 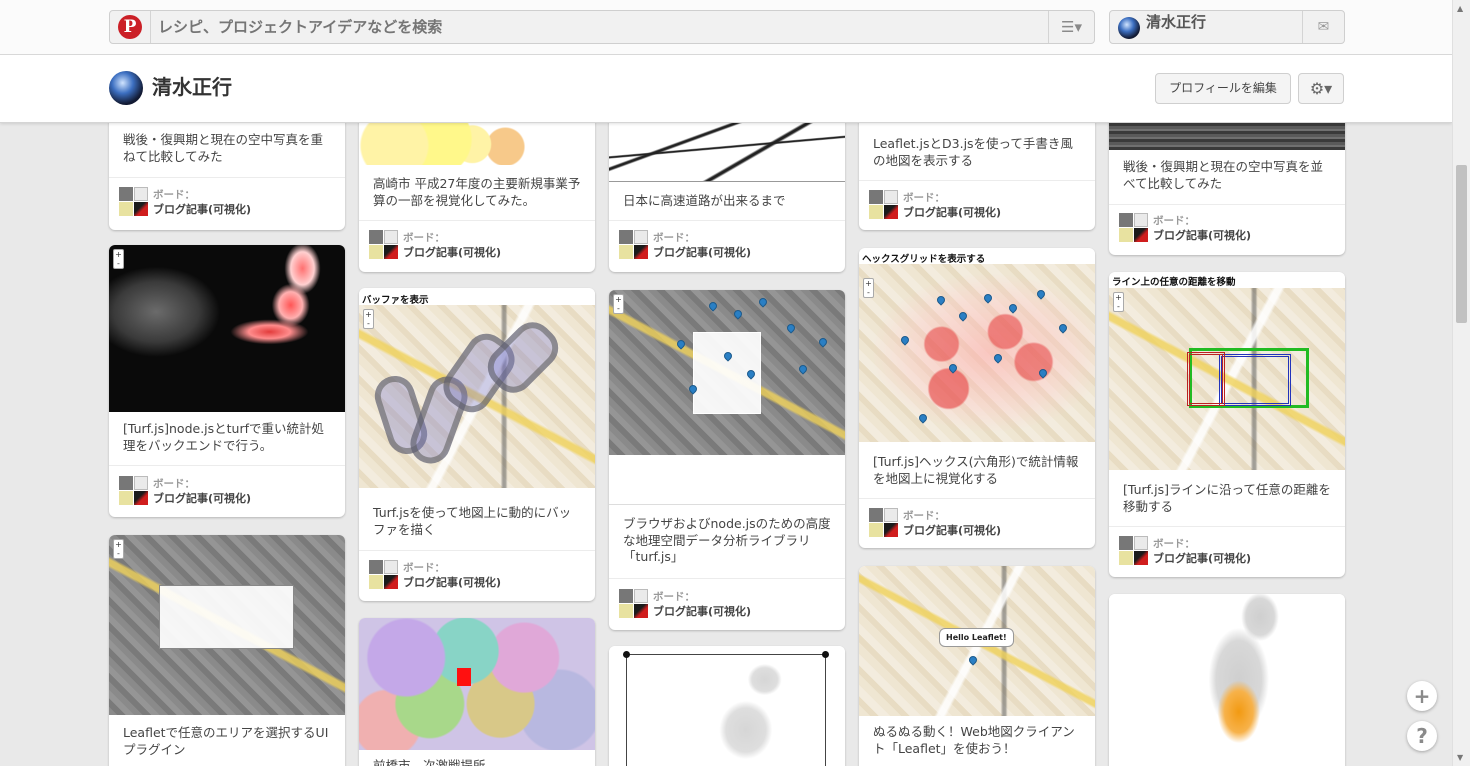 What do you see at coordinates (1323, 27) in the screenshot?
I see `notifications-button: ✉` at bounding box center [1323, 27].